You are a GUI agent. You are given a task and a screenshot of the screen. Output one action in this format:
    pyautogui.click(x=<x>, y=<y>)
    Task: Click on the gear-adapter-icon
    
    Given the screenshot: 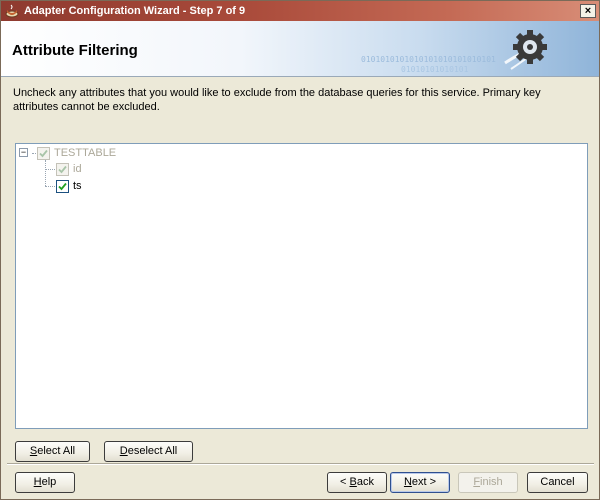 What is the action you would take?
    pyautogui.click(x=525, y=50)
    